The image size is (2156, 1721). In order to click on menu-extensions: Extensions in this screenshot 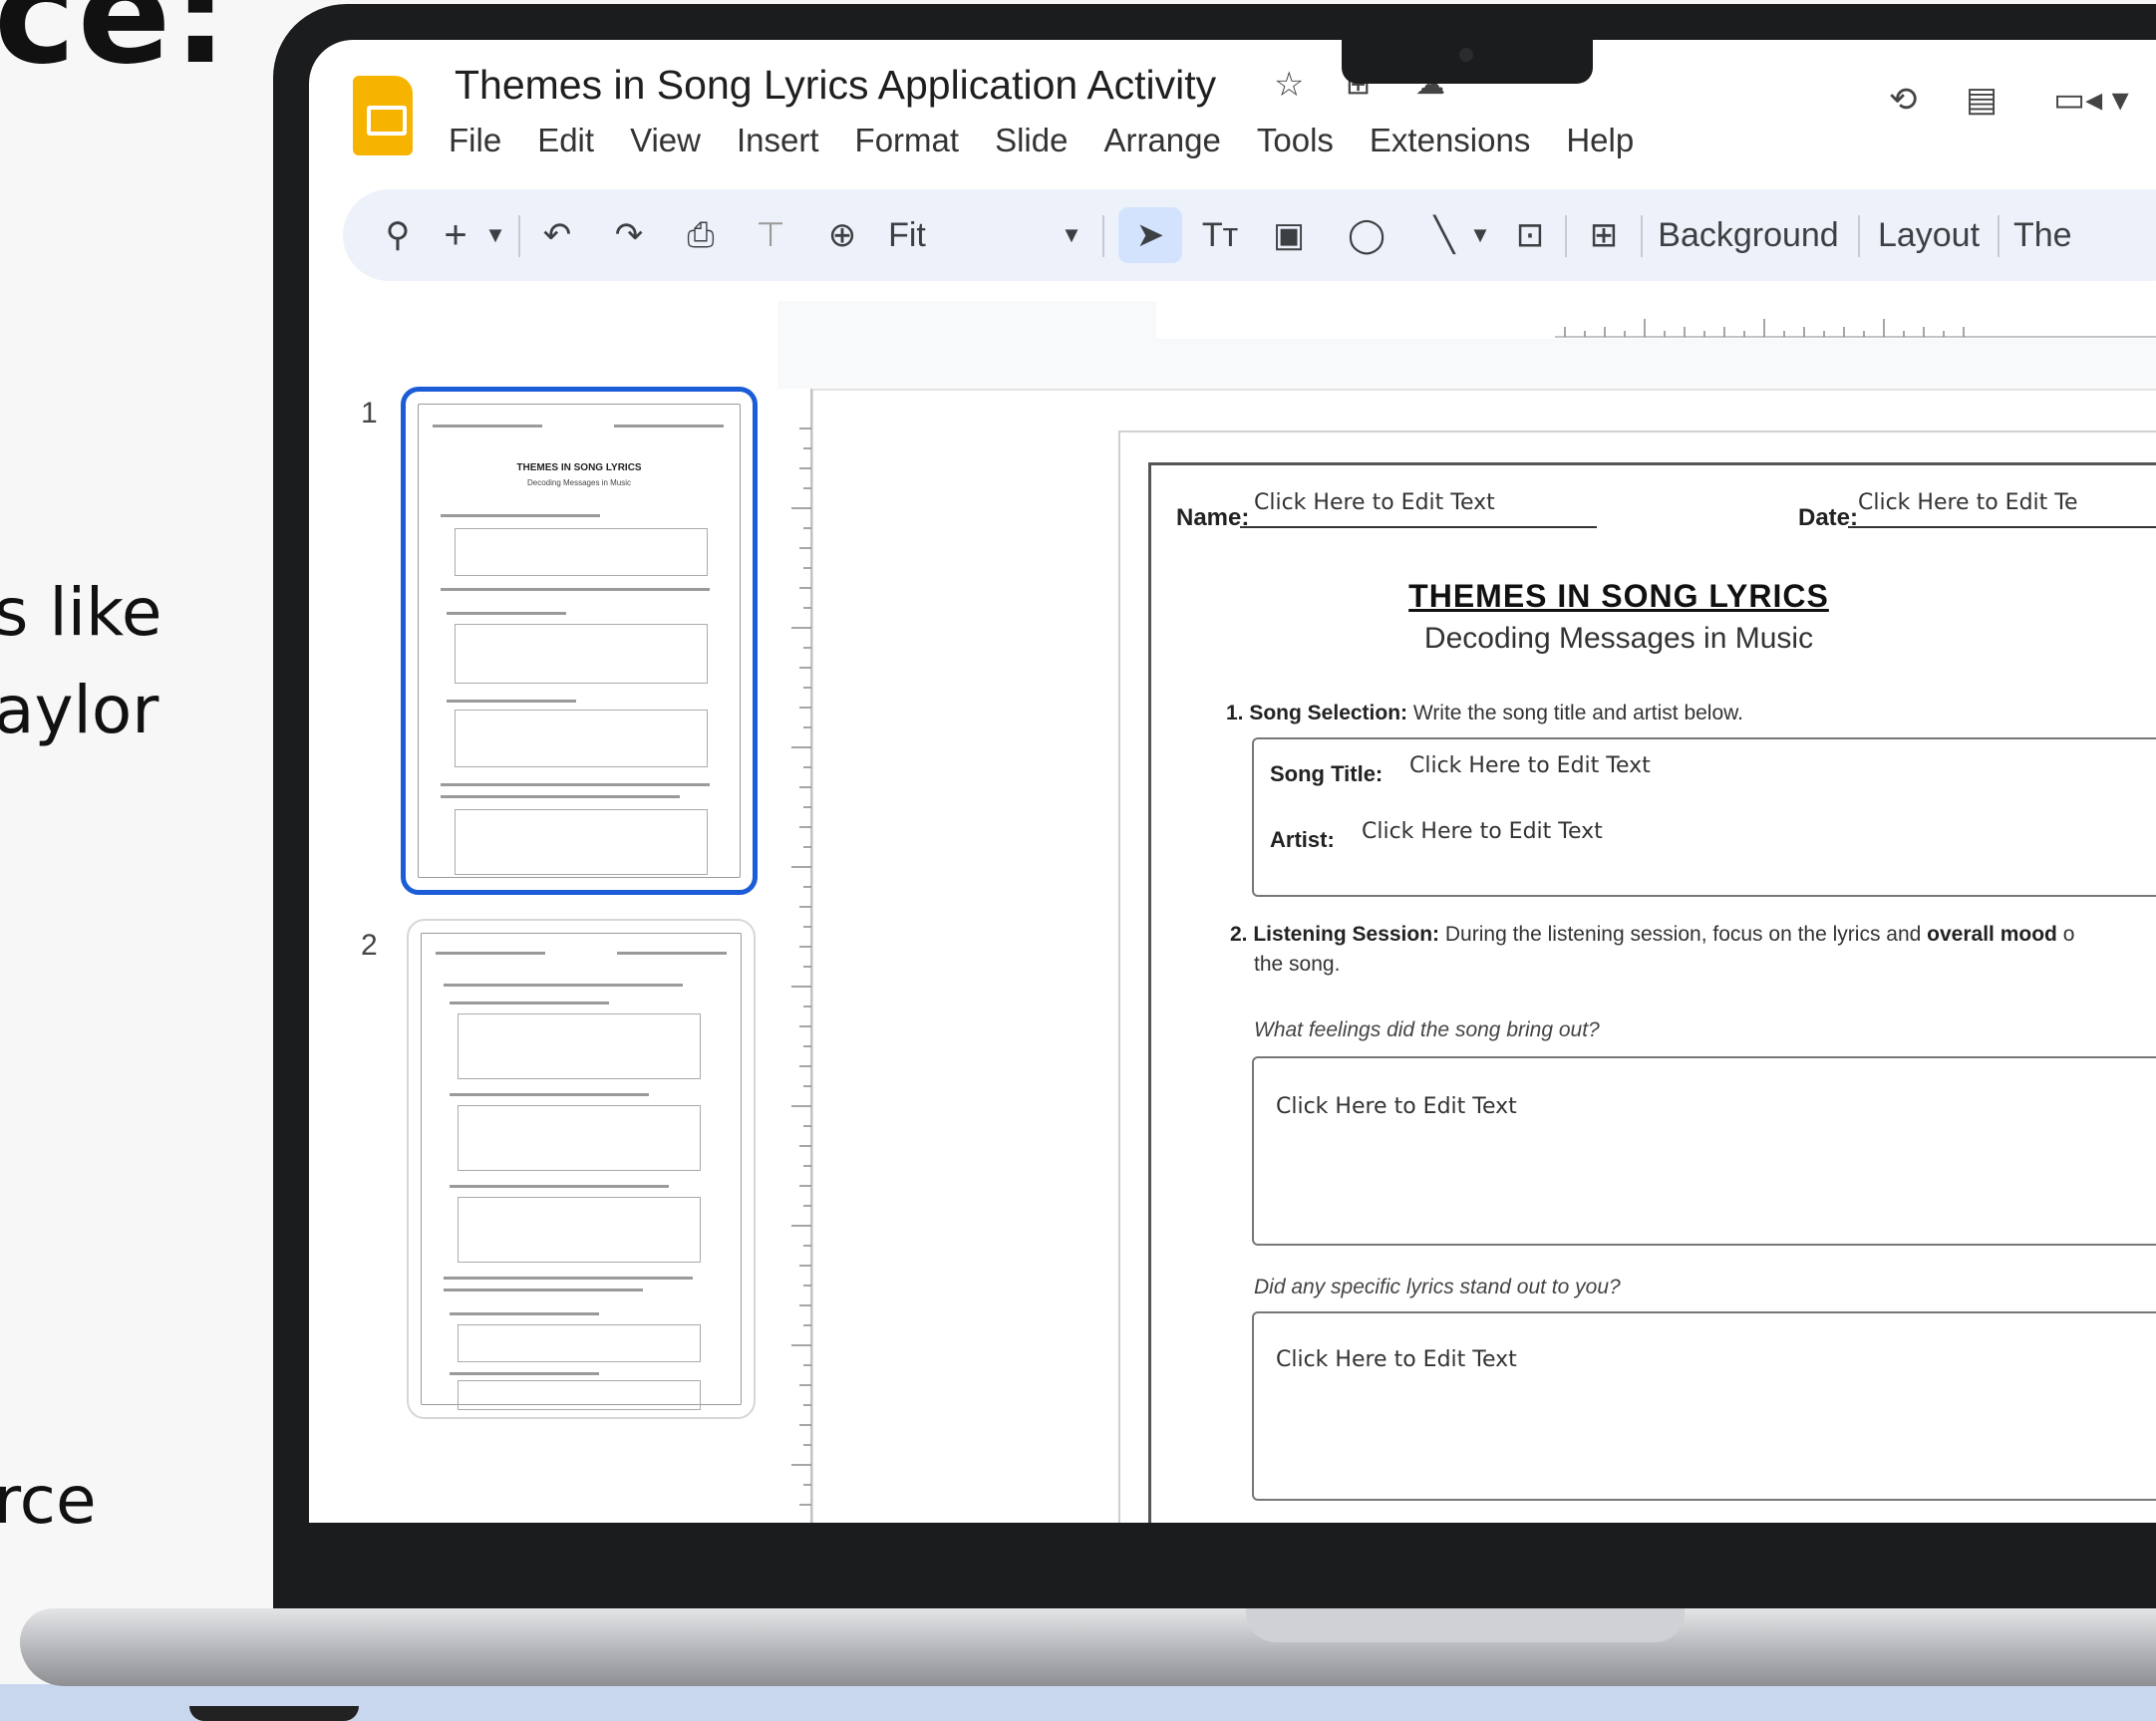, I will do `click(1459, 140)`.